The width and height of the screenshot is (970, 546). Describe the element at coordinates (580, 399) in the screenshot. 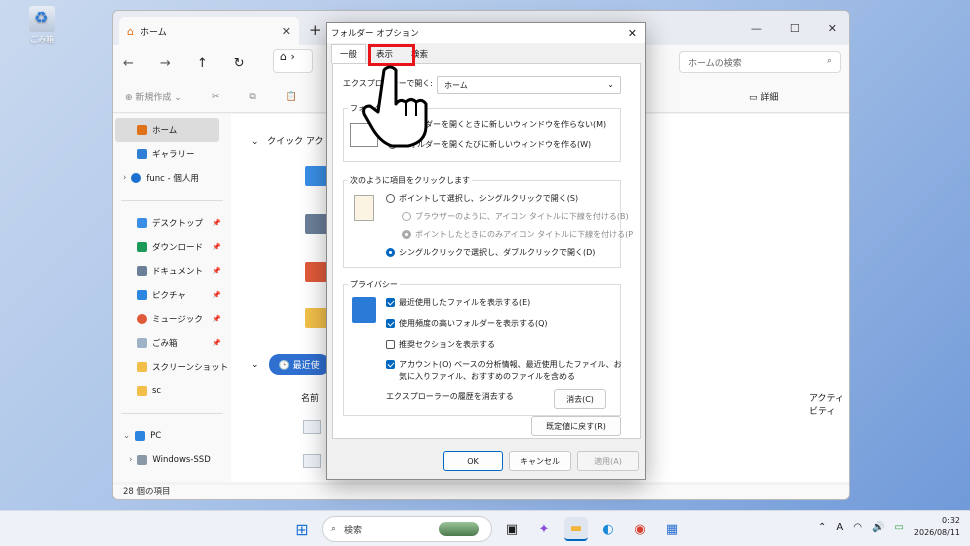

I see `clear-history-button: 消去(C)` at that location.